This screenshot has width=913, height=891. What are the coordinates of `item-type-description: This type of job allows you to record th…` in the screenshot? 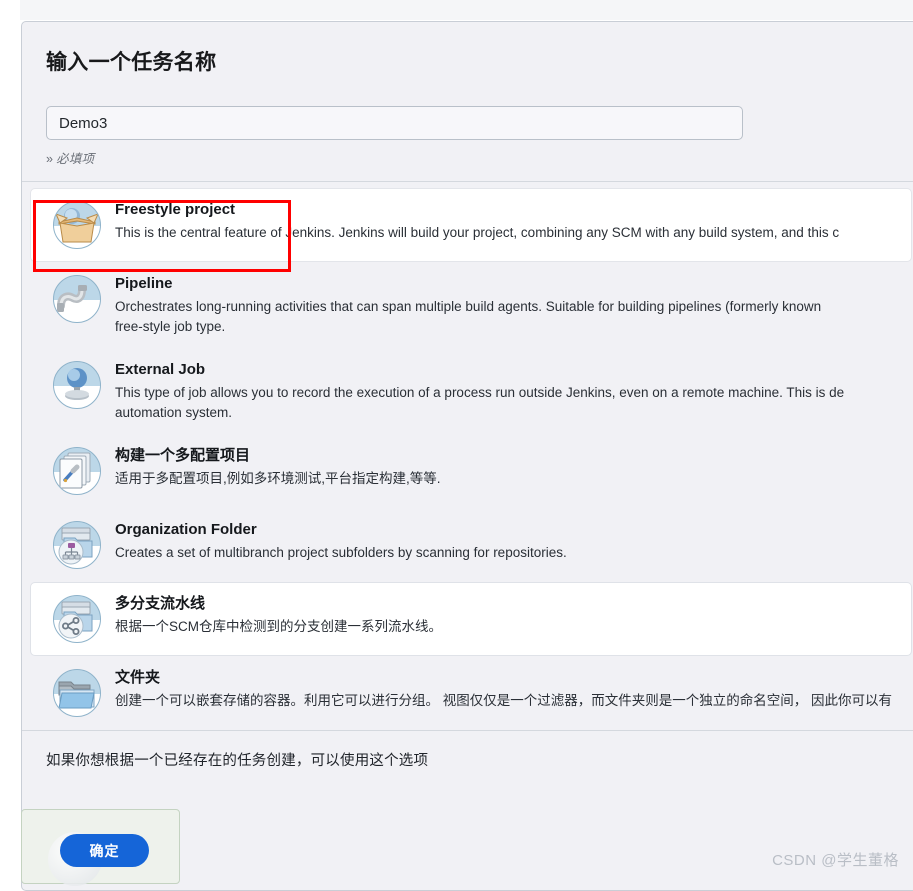 It's located at (480, 402).